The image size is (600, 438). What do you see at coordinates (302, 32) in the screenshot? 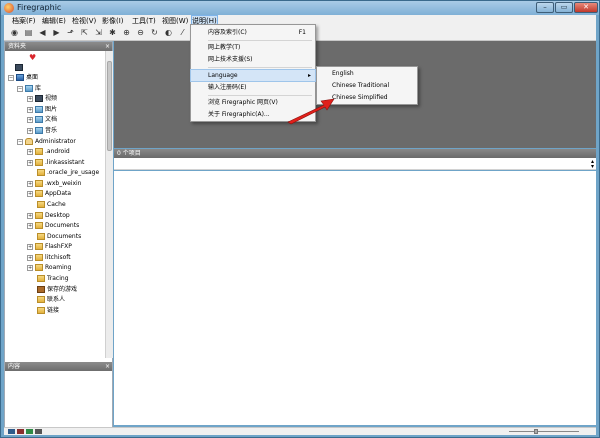
I see `shortcut-label: F1` at bounding box center [302, 32].